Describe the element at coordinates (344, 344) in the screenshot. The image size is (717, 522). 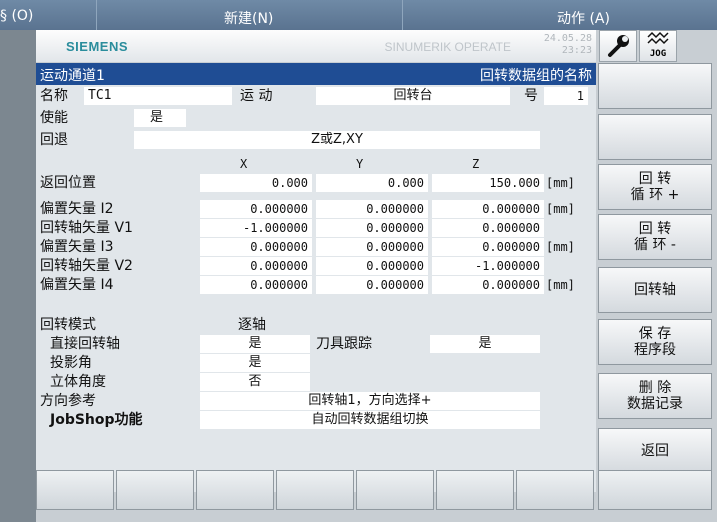
I see `tool-tracking-label: 刀具跟踪` at that location.